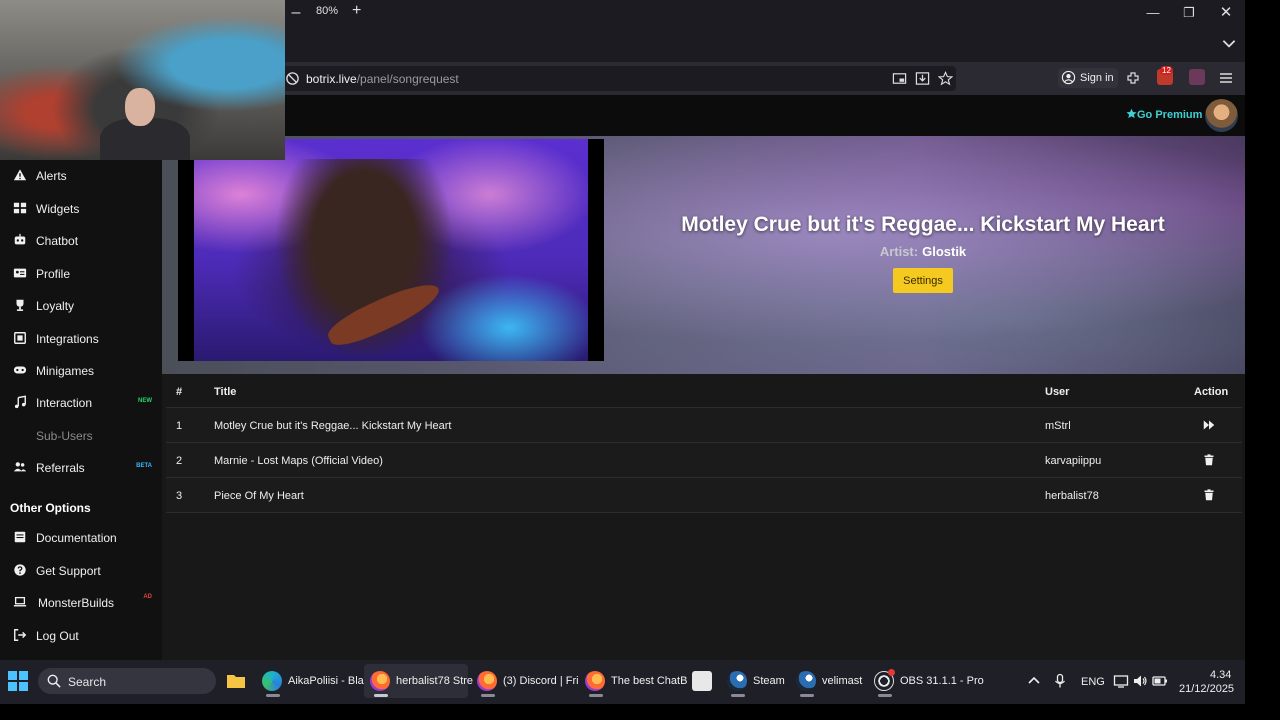 The width and height of the screenshot is (1280, 720). What do you see at coordinates (922, 78) in the screenshot?
I see `download-icon` at bounding box center [922, 78].